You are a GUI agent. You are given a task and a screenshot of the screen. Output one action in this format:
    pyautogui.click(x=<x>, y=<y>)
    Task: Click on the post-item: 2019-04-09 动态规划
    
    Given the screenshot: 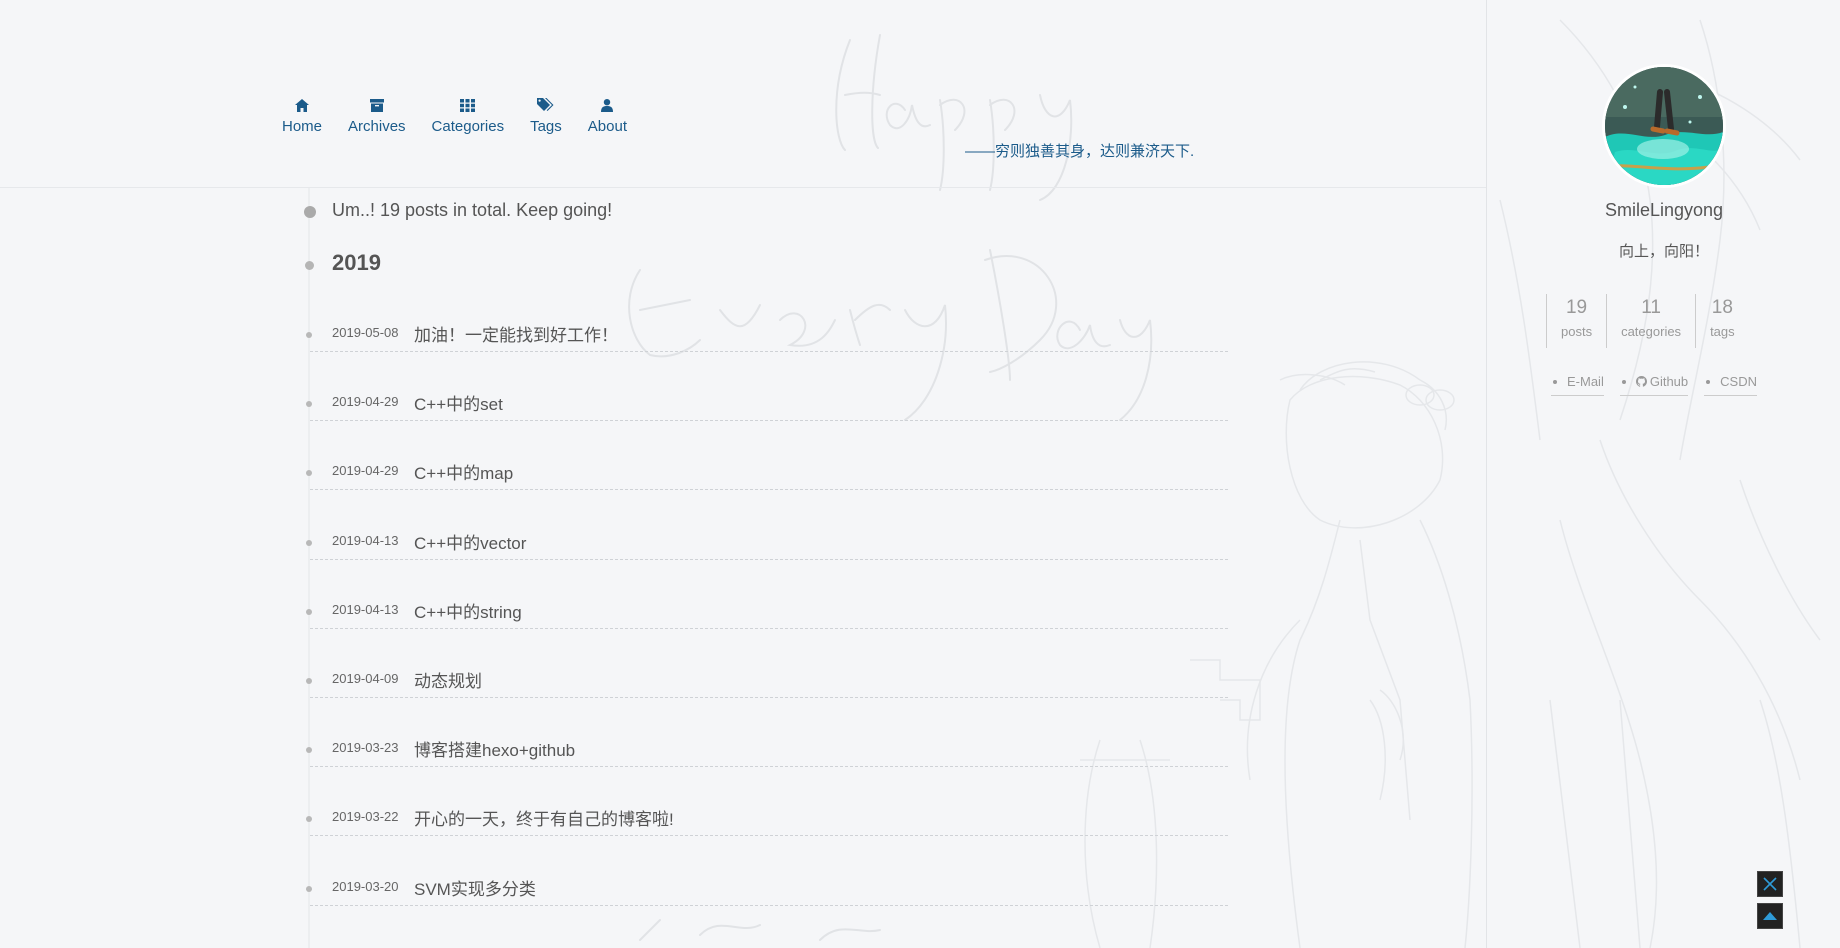 What is the action you would take?
    pyautogui.click(x=767, y=678)
    